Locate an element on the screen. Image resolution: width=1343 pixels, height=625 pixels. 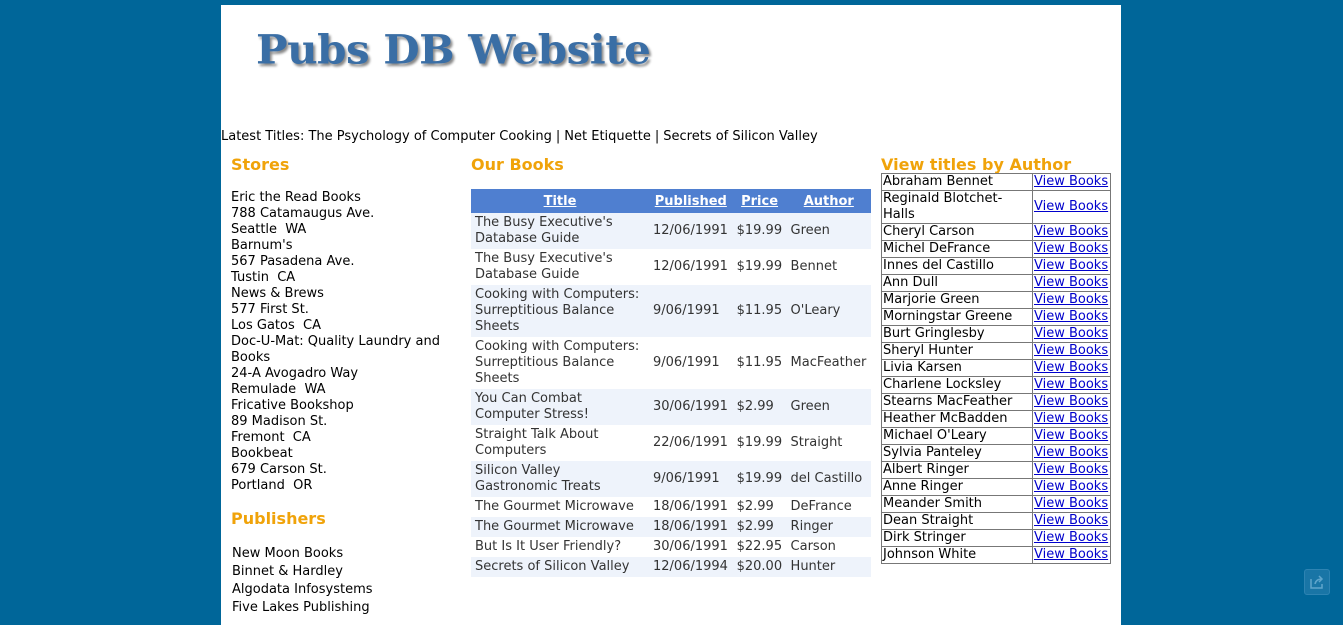
book-author: Straight is located at coordinates (816, 442).